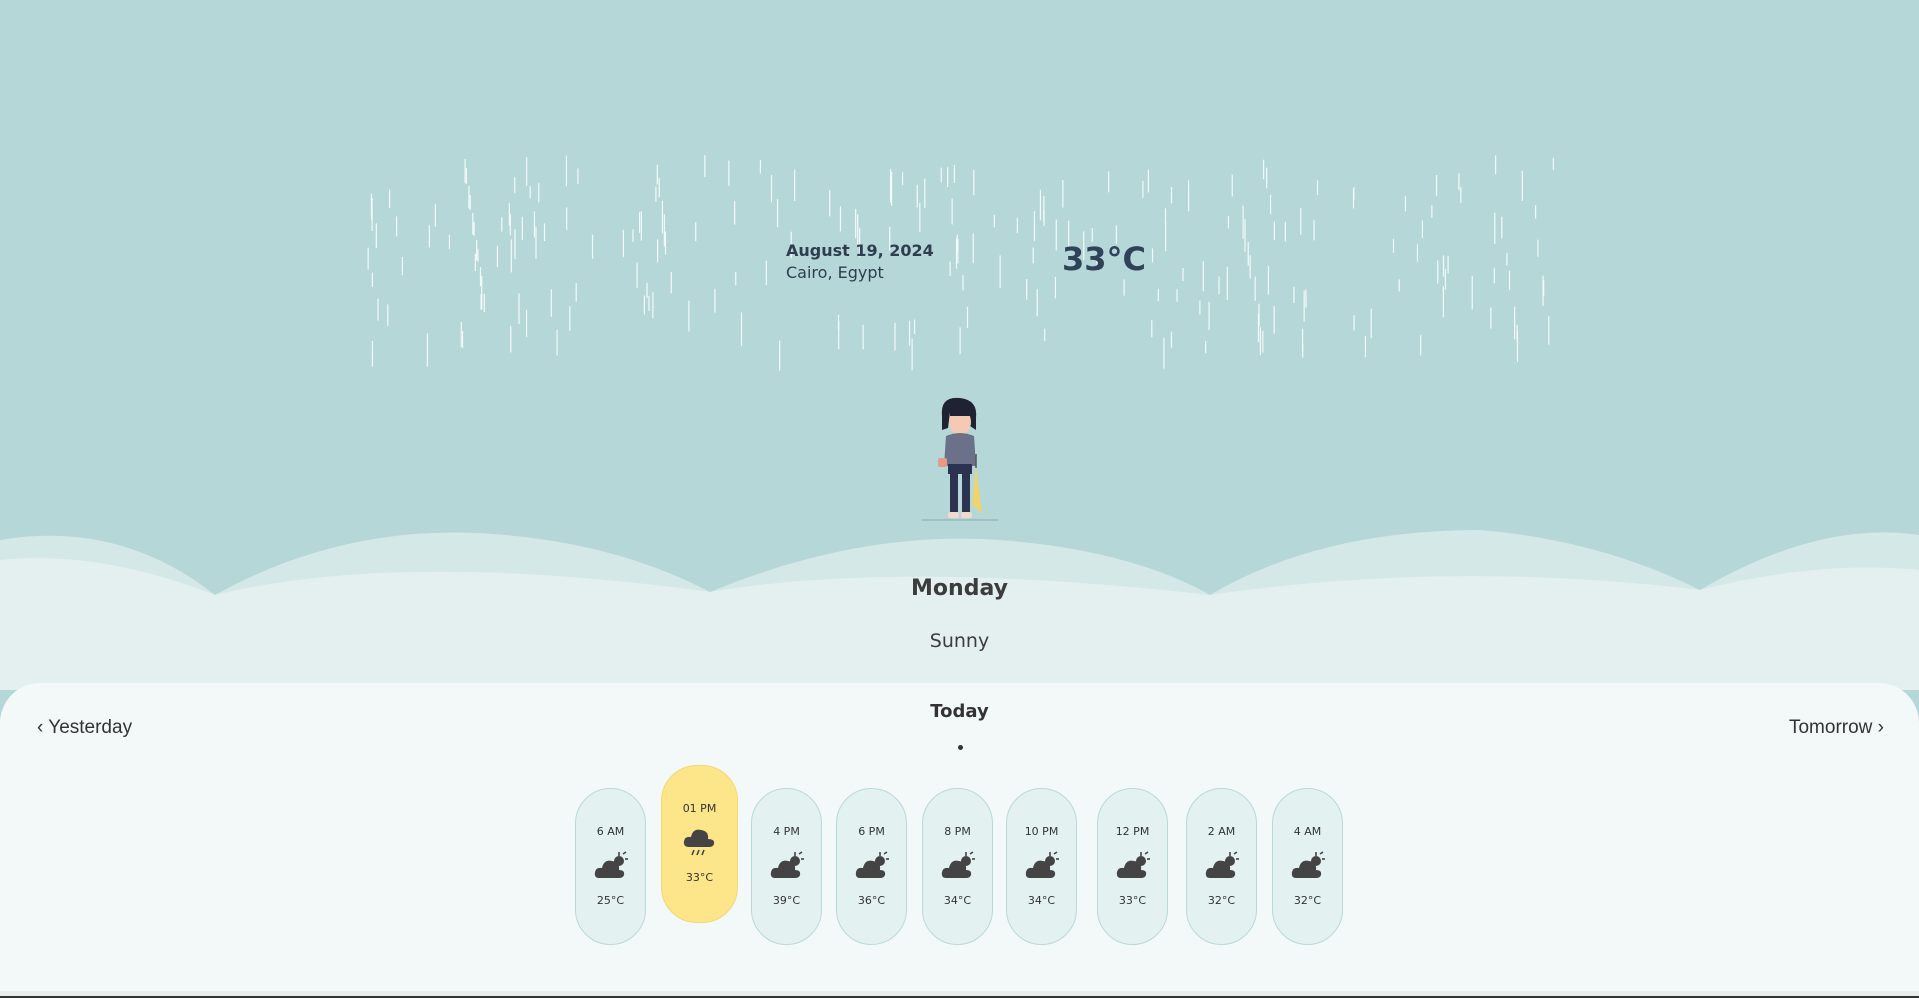  I want to click on current-temperature: 33°C, so click(1104, 259).